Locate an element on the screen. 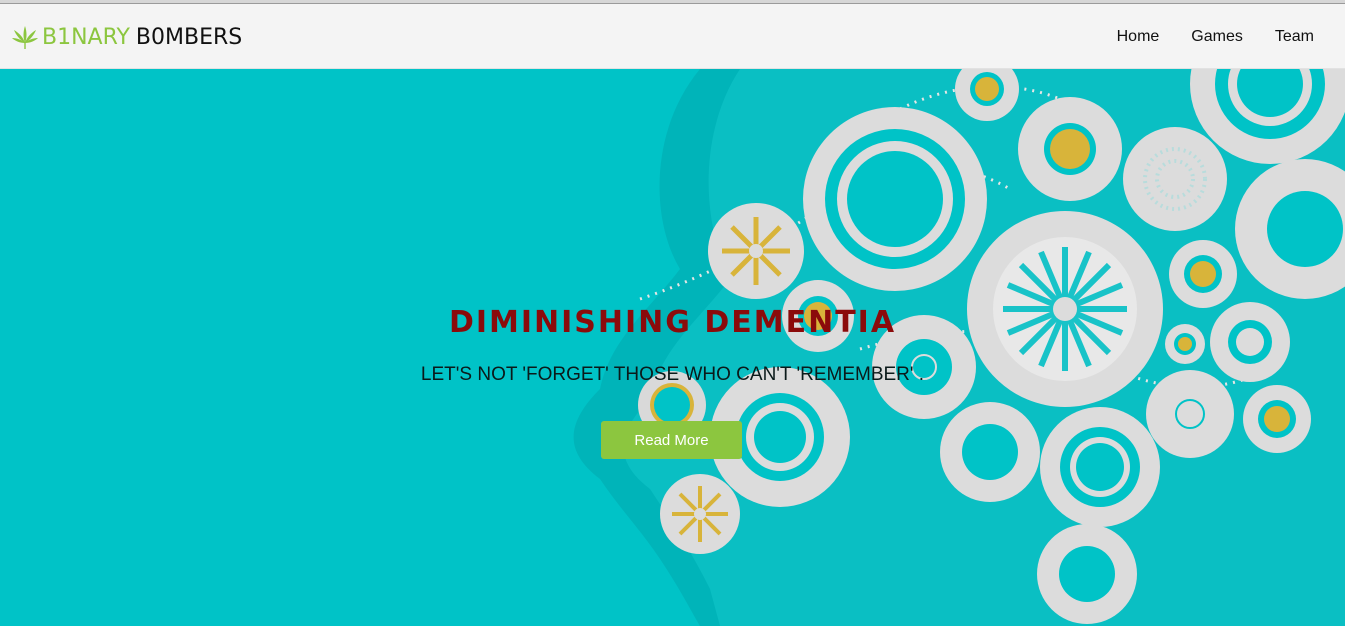 This screenshot has width=1345, height=626. read-more-button: Read More is located at coordinates (671, 440).